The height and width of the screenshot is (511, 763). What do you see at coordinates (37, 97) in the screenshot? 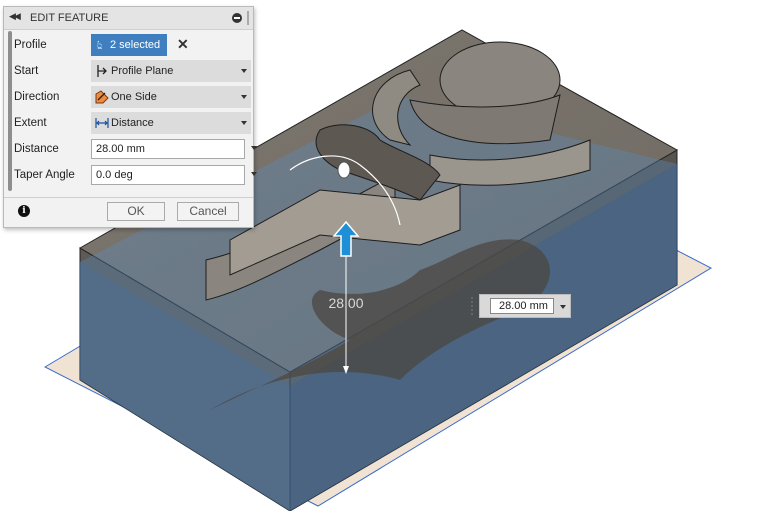
I see `direction-label: Direction` at bounding box center [37, 97].